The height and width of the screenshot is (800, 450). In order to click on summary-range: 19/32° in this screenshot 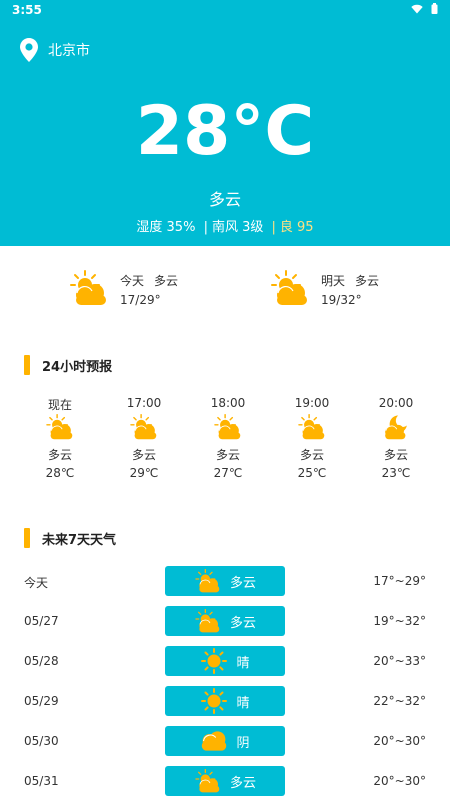, I will do `click(341, 300)`.